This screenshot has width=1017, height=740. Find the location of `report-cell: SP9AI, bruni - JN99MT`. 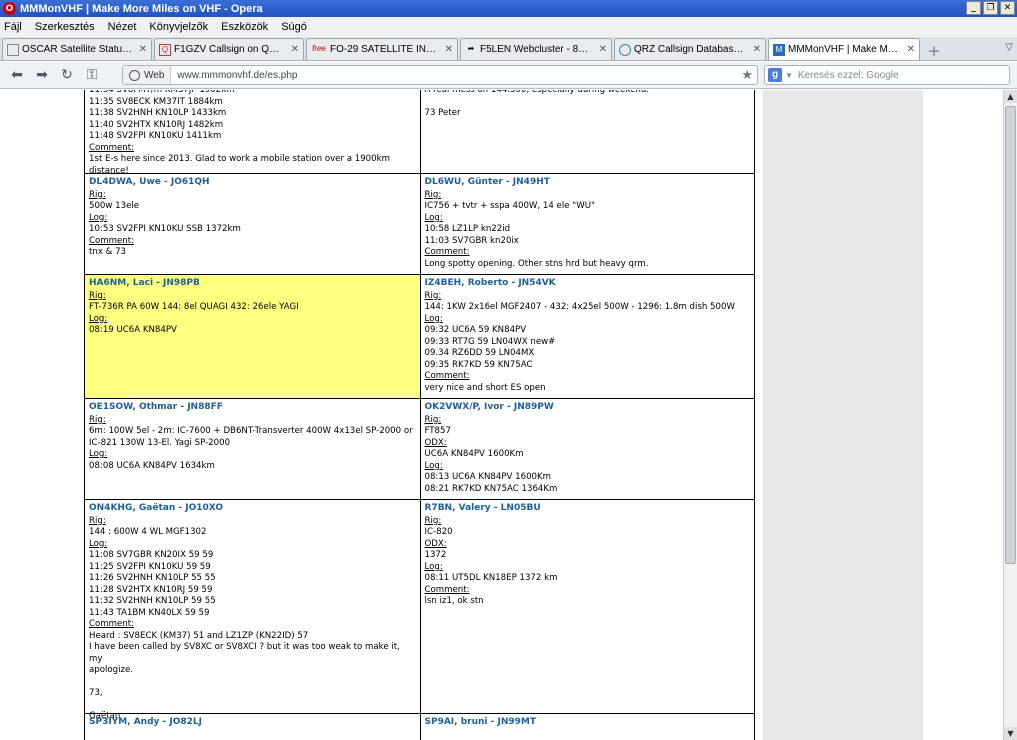

report-cell: SP9AI, bruni - JN99MT is located at coordinates (587, 727).